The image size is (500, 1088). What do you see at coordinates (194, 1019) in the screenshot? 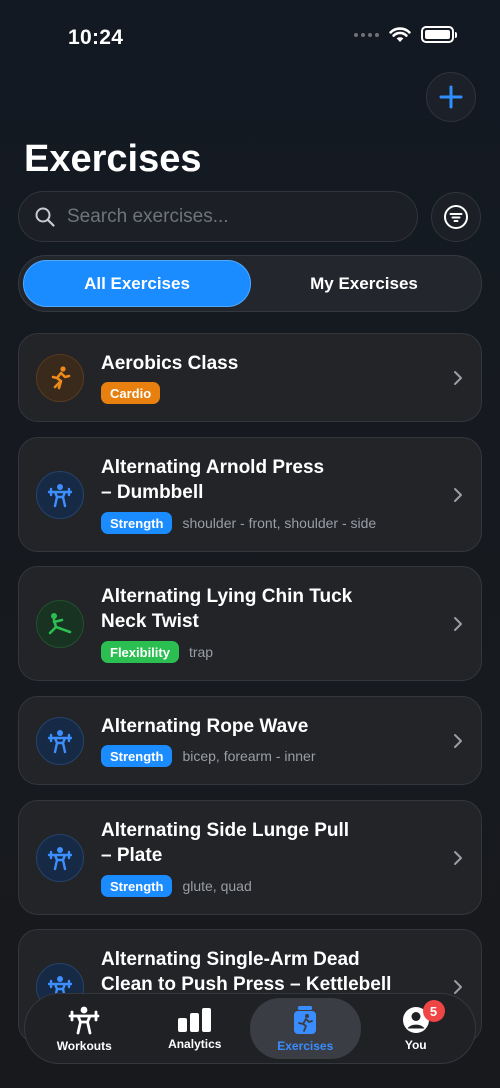
I see `bar-chart-icon` at bounding box center [194, 1019].